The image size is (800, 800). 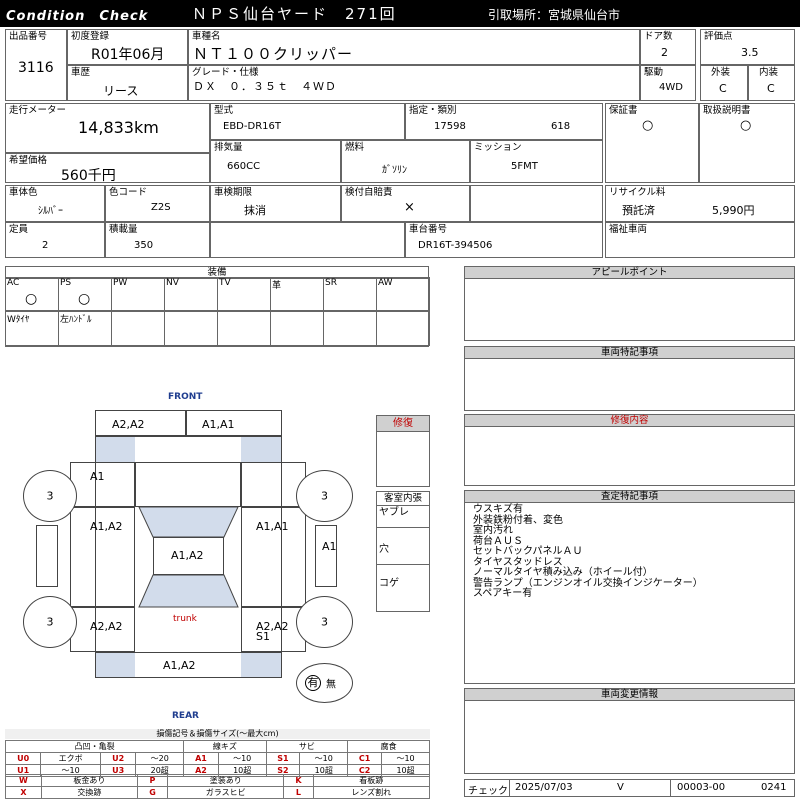 I want to click on roof-damage: A1,A2, so click(x=187, y=555).